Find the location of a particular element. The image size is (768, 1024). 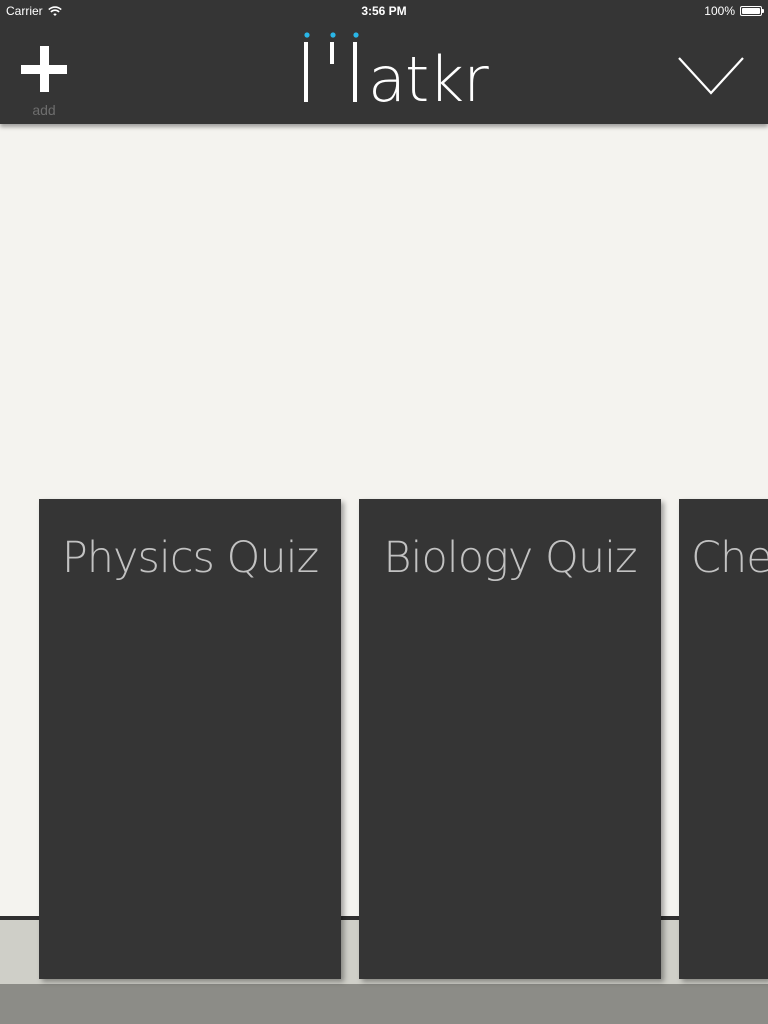

logo-mark-icon is located at coordinates (331, 67).